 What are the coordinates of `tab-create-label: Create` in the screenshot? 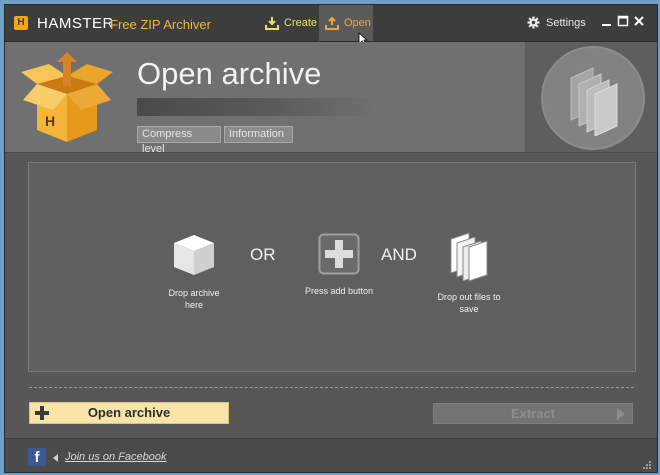 It's located at (301, 23).